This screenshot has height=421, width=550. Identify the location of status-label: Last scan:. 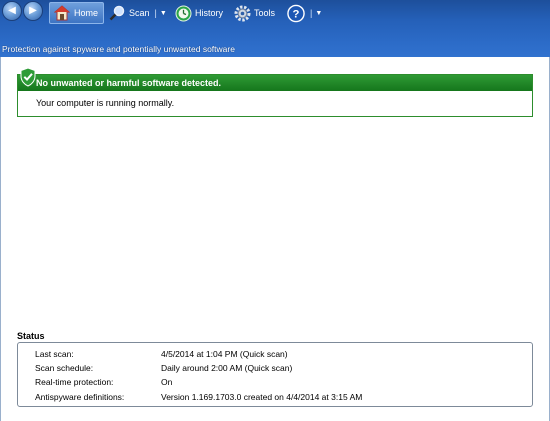
(54, 354).